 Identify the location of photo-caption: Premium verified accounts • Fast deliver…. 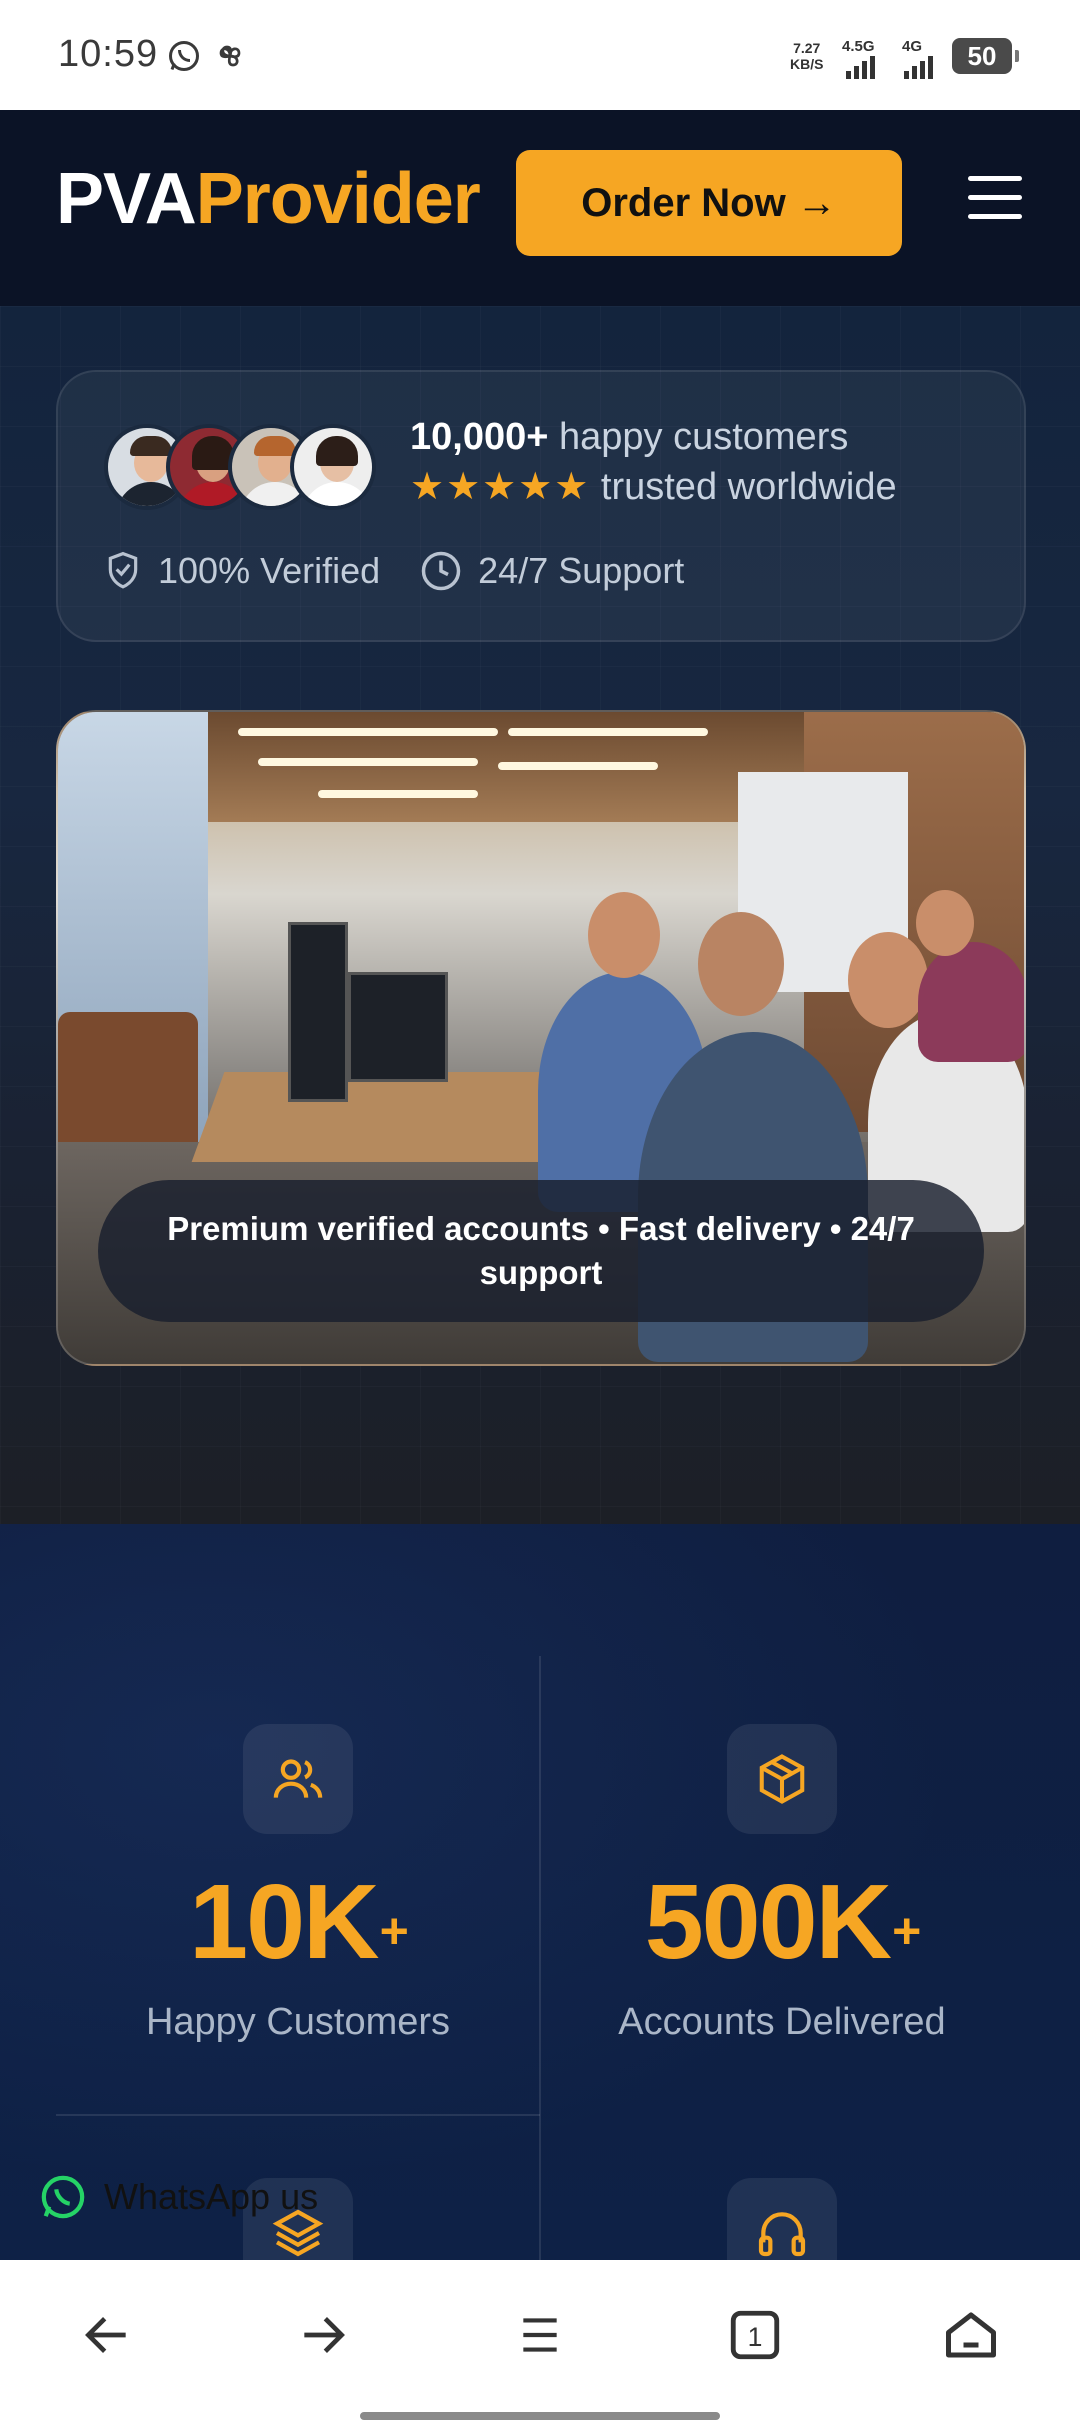
(541, 1251).